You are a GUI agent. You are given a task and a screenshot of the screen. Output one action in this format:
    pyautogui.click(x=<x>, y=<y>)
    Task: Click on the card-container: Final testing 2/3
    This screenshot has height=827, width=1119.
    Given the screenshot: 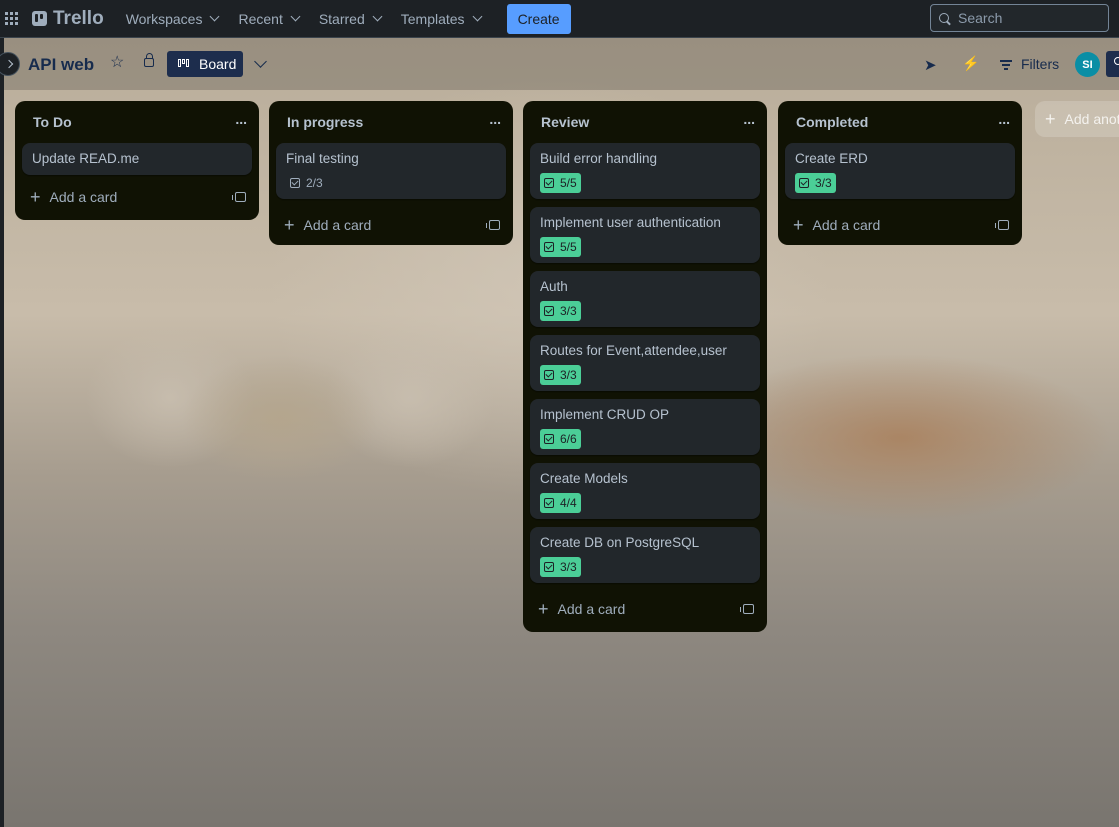 What is the action you would take?
    pyautogui.click(x=391, y=171)
    